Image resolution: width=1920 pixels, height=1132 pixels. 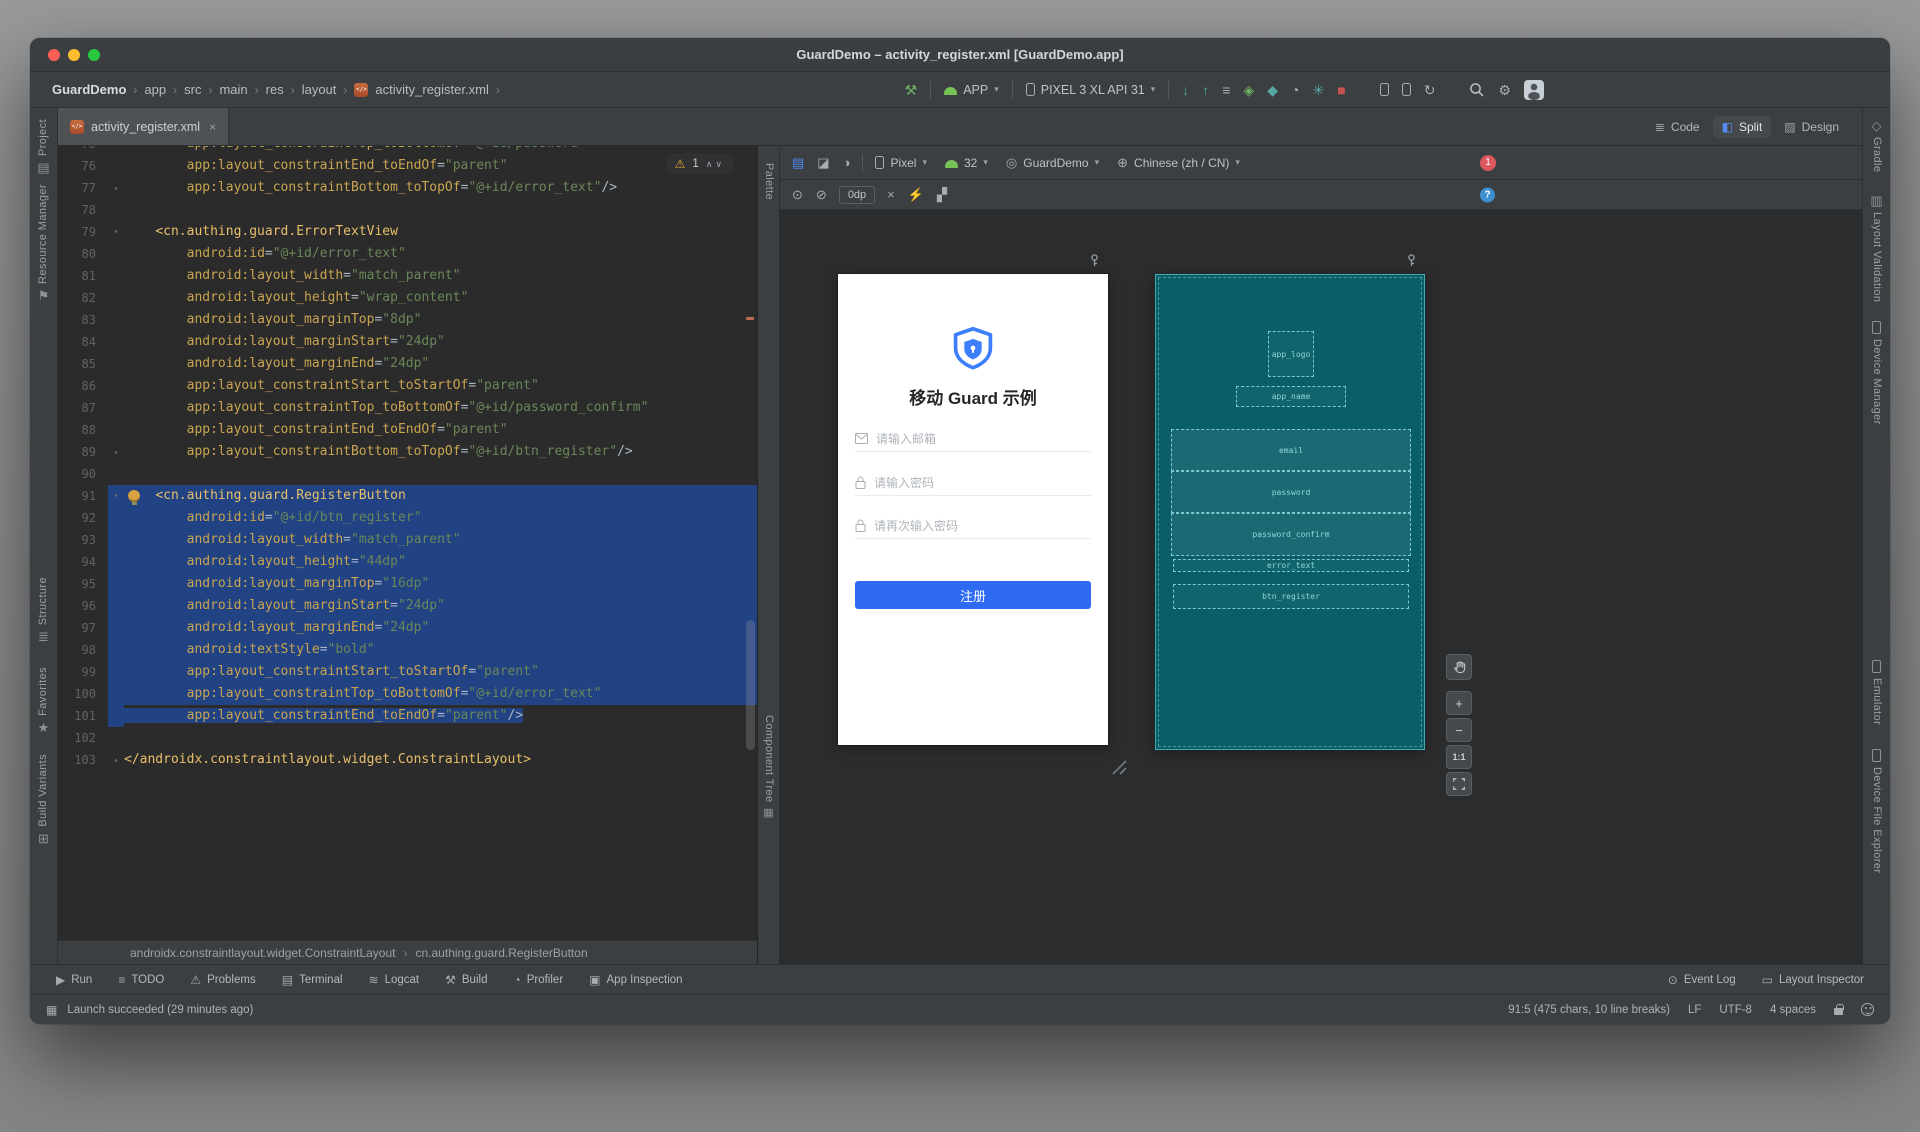 What do you see at coordinates (1589, 1010) in the screenshot?
I see `caret-position-widget: 91:5 (475 chars, 10 line breaks)` at bounding box center [1589, 1010].